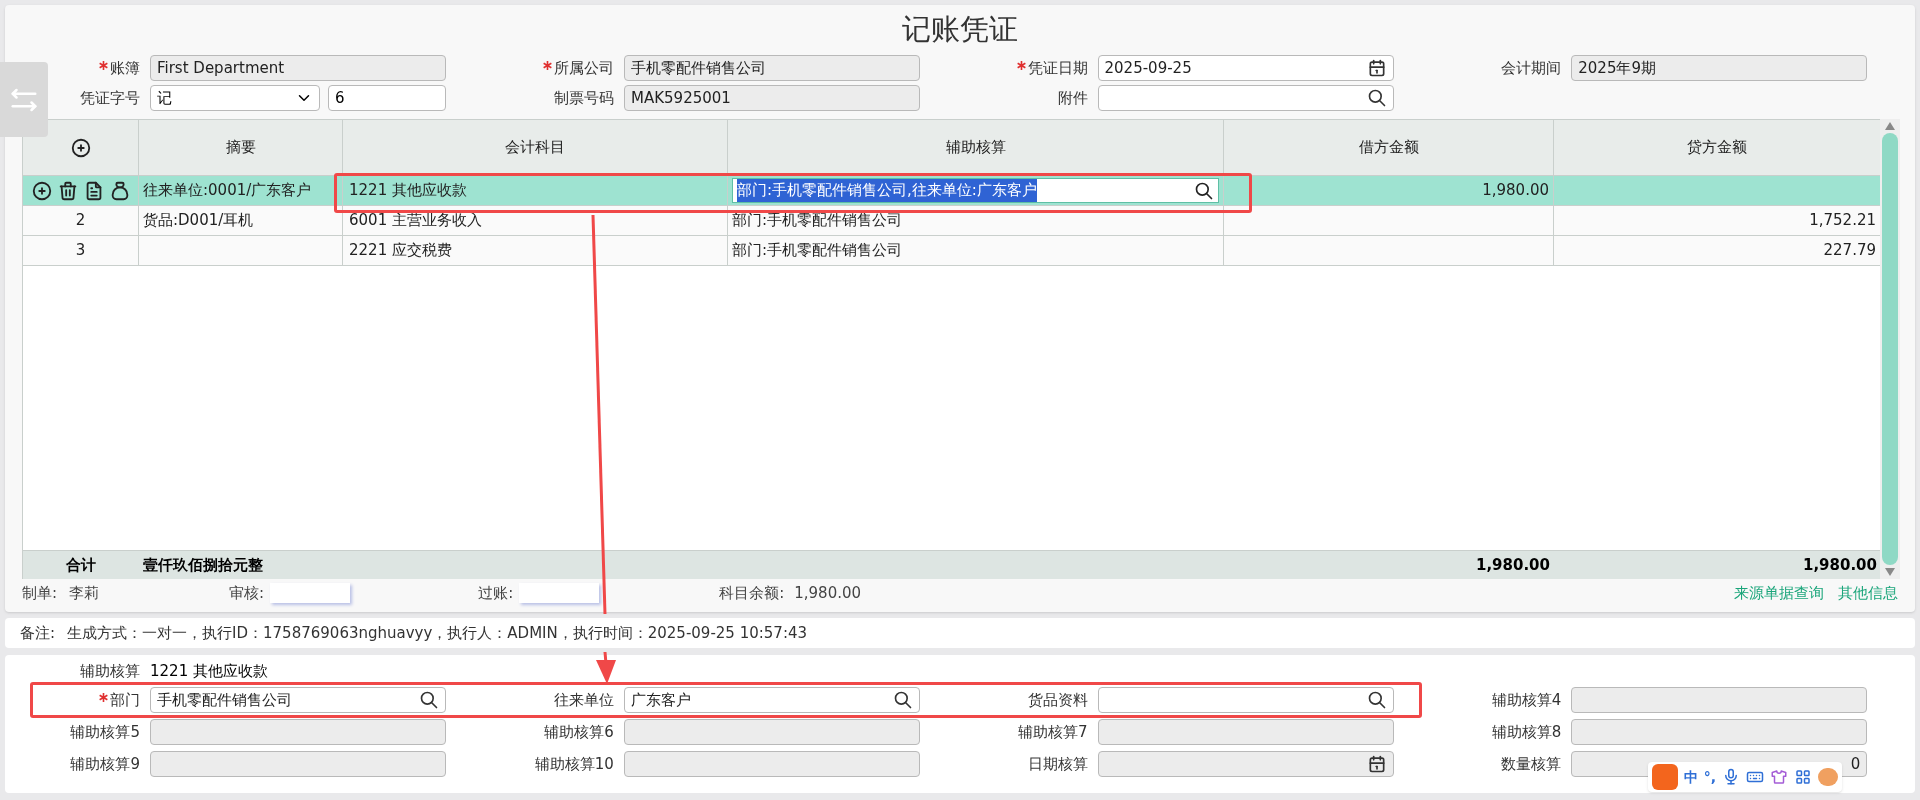 The image size is (1920, 800). I want to click on debit-total: 1,980.00, so click(1512, 565).